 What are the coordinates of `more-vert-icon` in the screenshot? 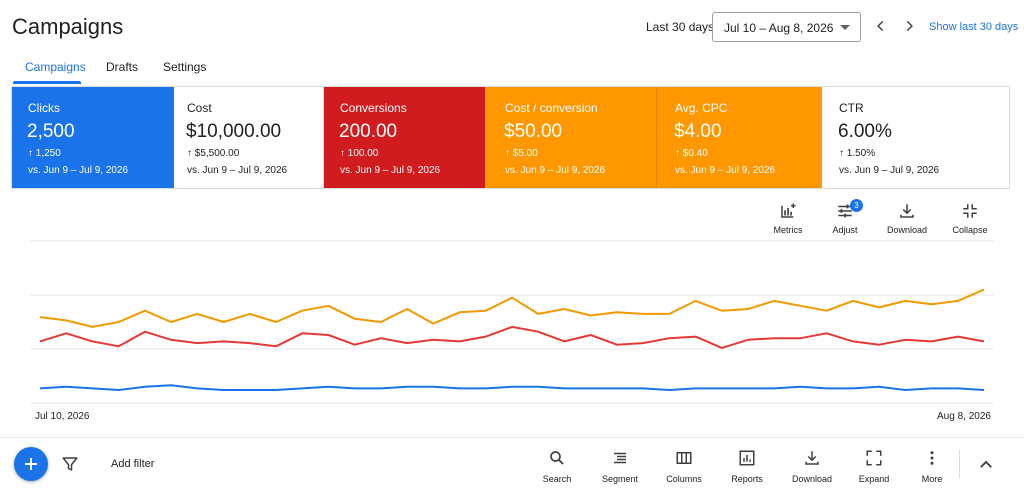 It's located at (932, 458).